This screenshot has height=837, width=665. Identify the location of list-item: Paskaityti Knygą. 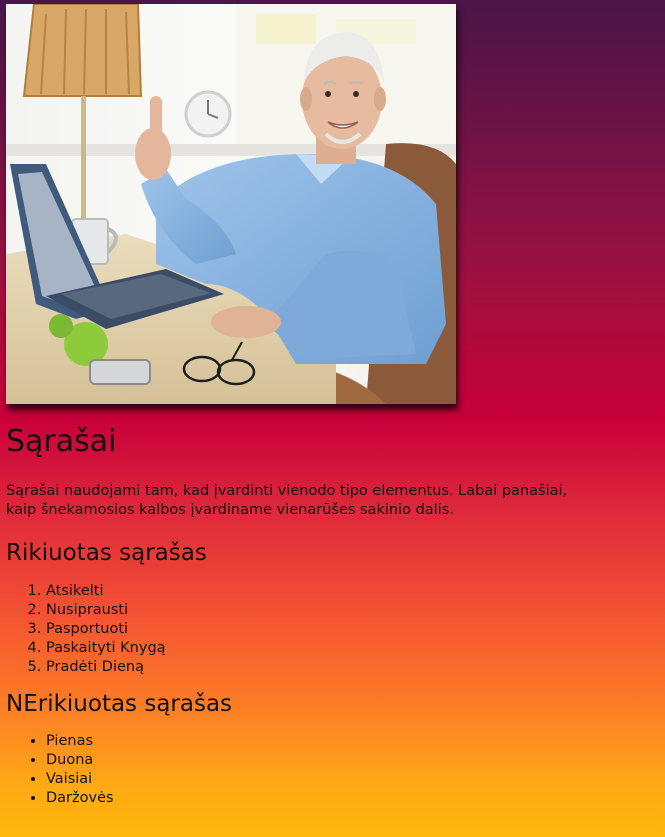
(352, 648).